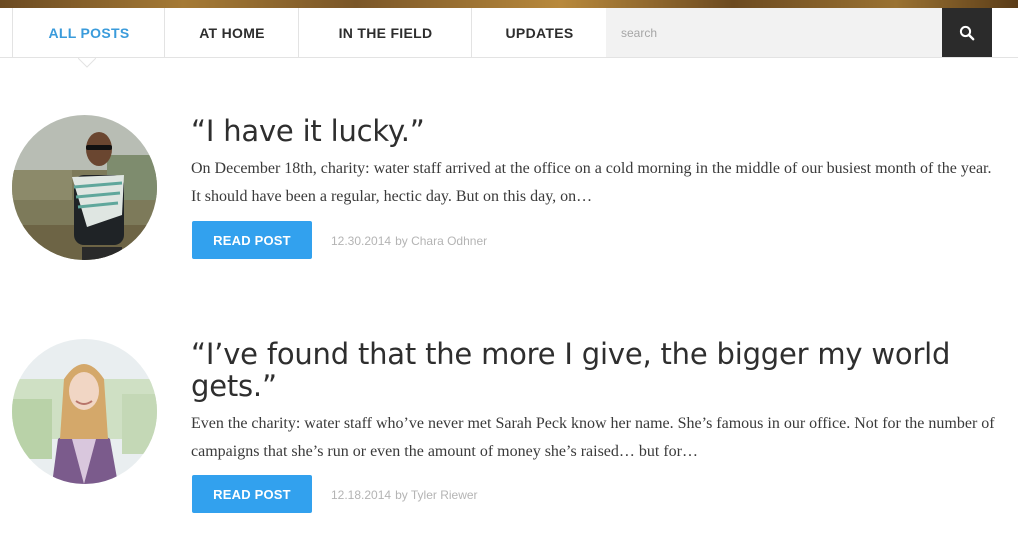 This screenshot has width=1018, height=541. I want to click on post-date: 12.18.2014, so click(361, 495).